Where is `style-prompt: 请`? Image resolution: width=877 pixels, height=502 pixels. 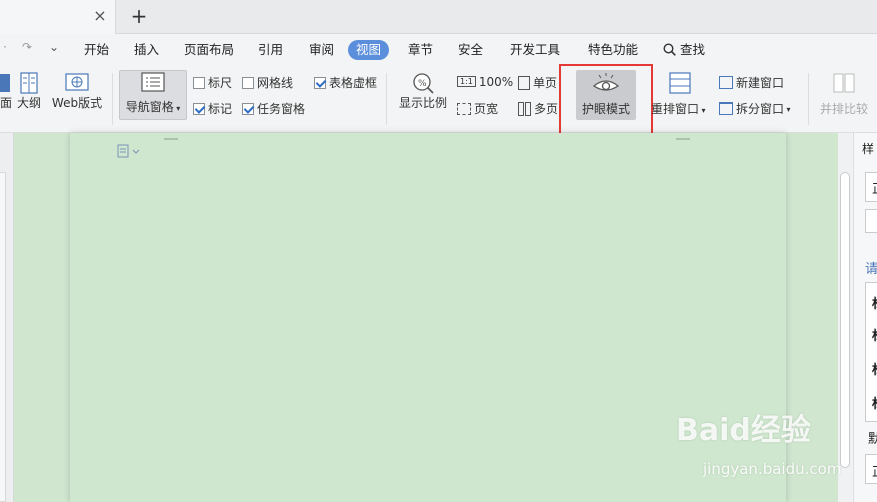
style-prompt: 请 is located at coordinates (871, 269).